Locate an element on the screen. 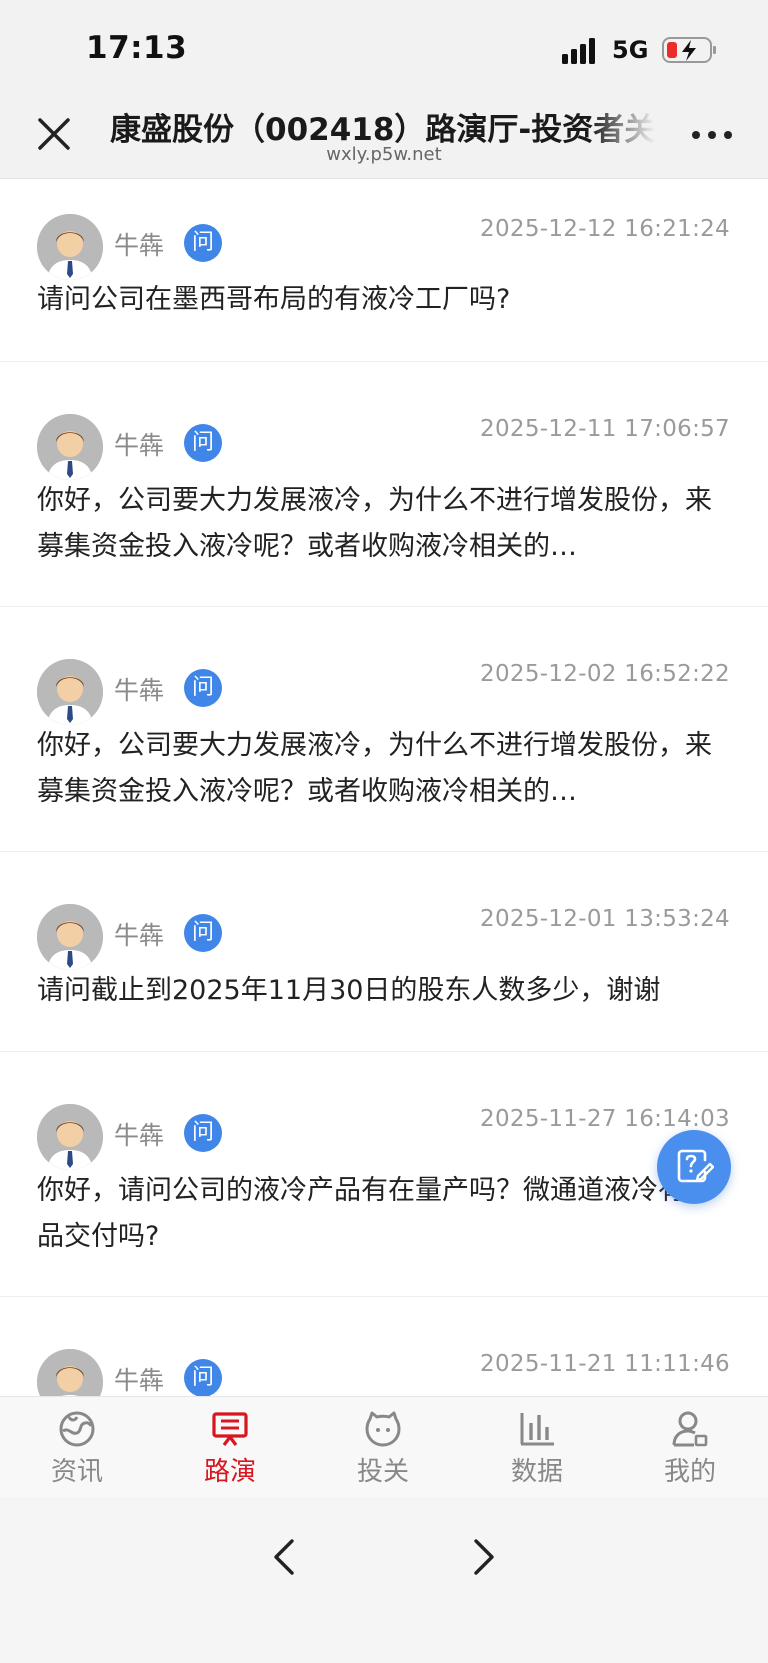 This screenshot has width=768, height=1663. timestamp: 2025-12-11 17:06:57 is located at coordinates (605, 429).